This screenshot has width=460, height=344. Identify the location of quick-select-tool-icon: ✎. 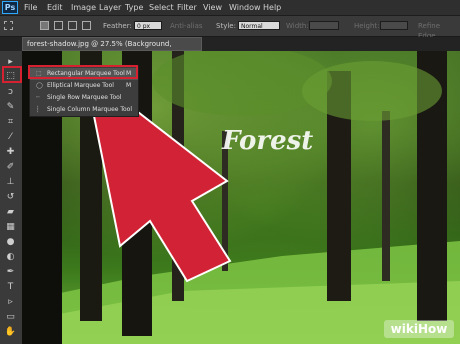
(10, 107).